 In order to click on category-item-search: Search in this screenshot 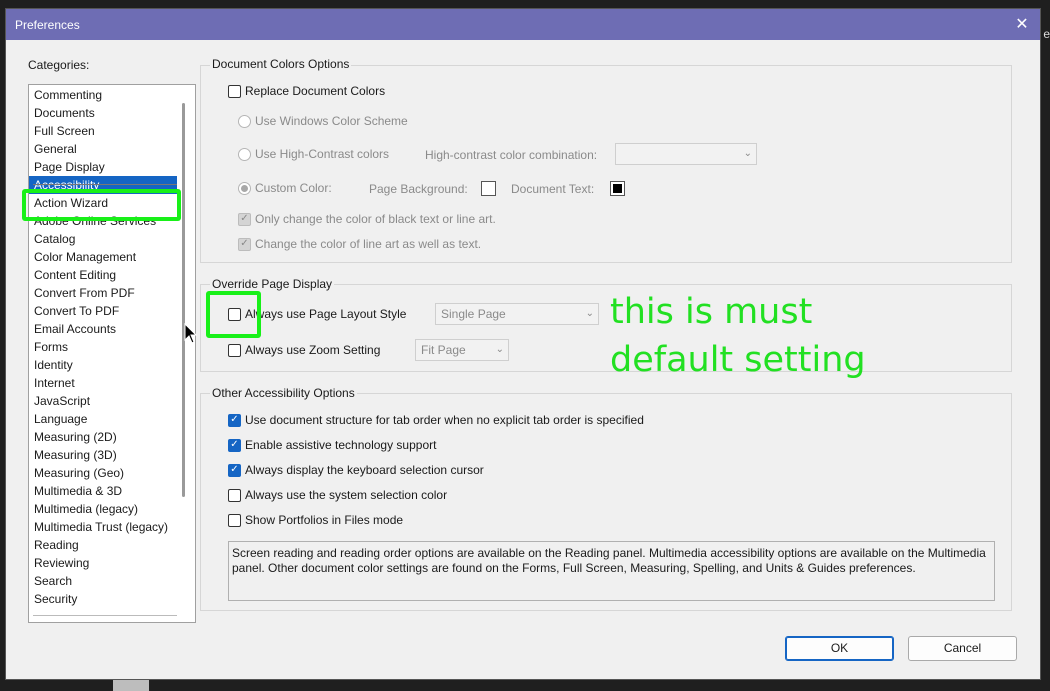, I will do `click(53, 581)`.